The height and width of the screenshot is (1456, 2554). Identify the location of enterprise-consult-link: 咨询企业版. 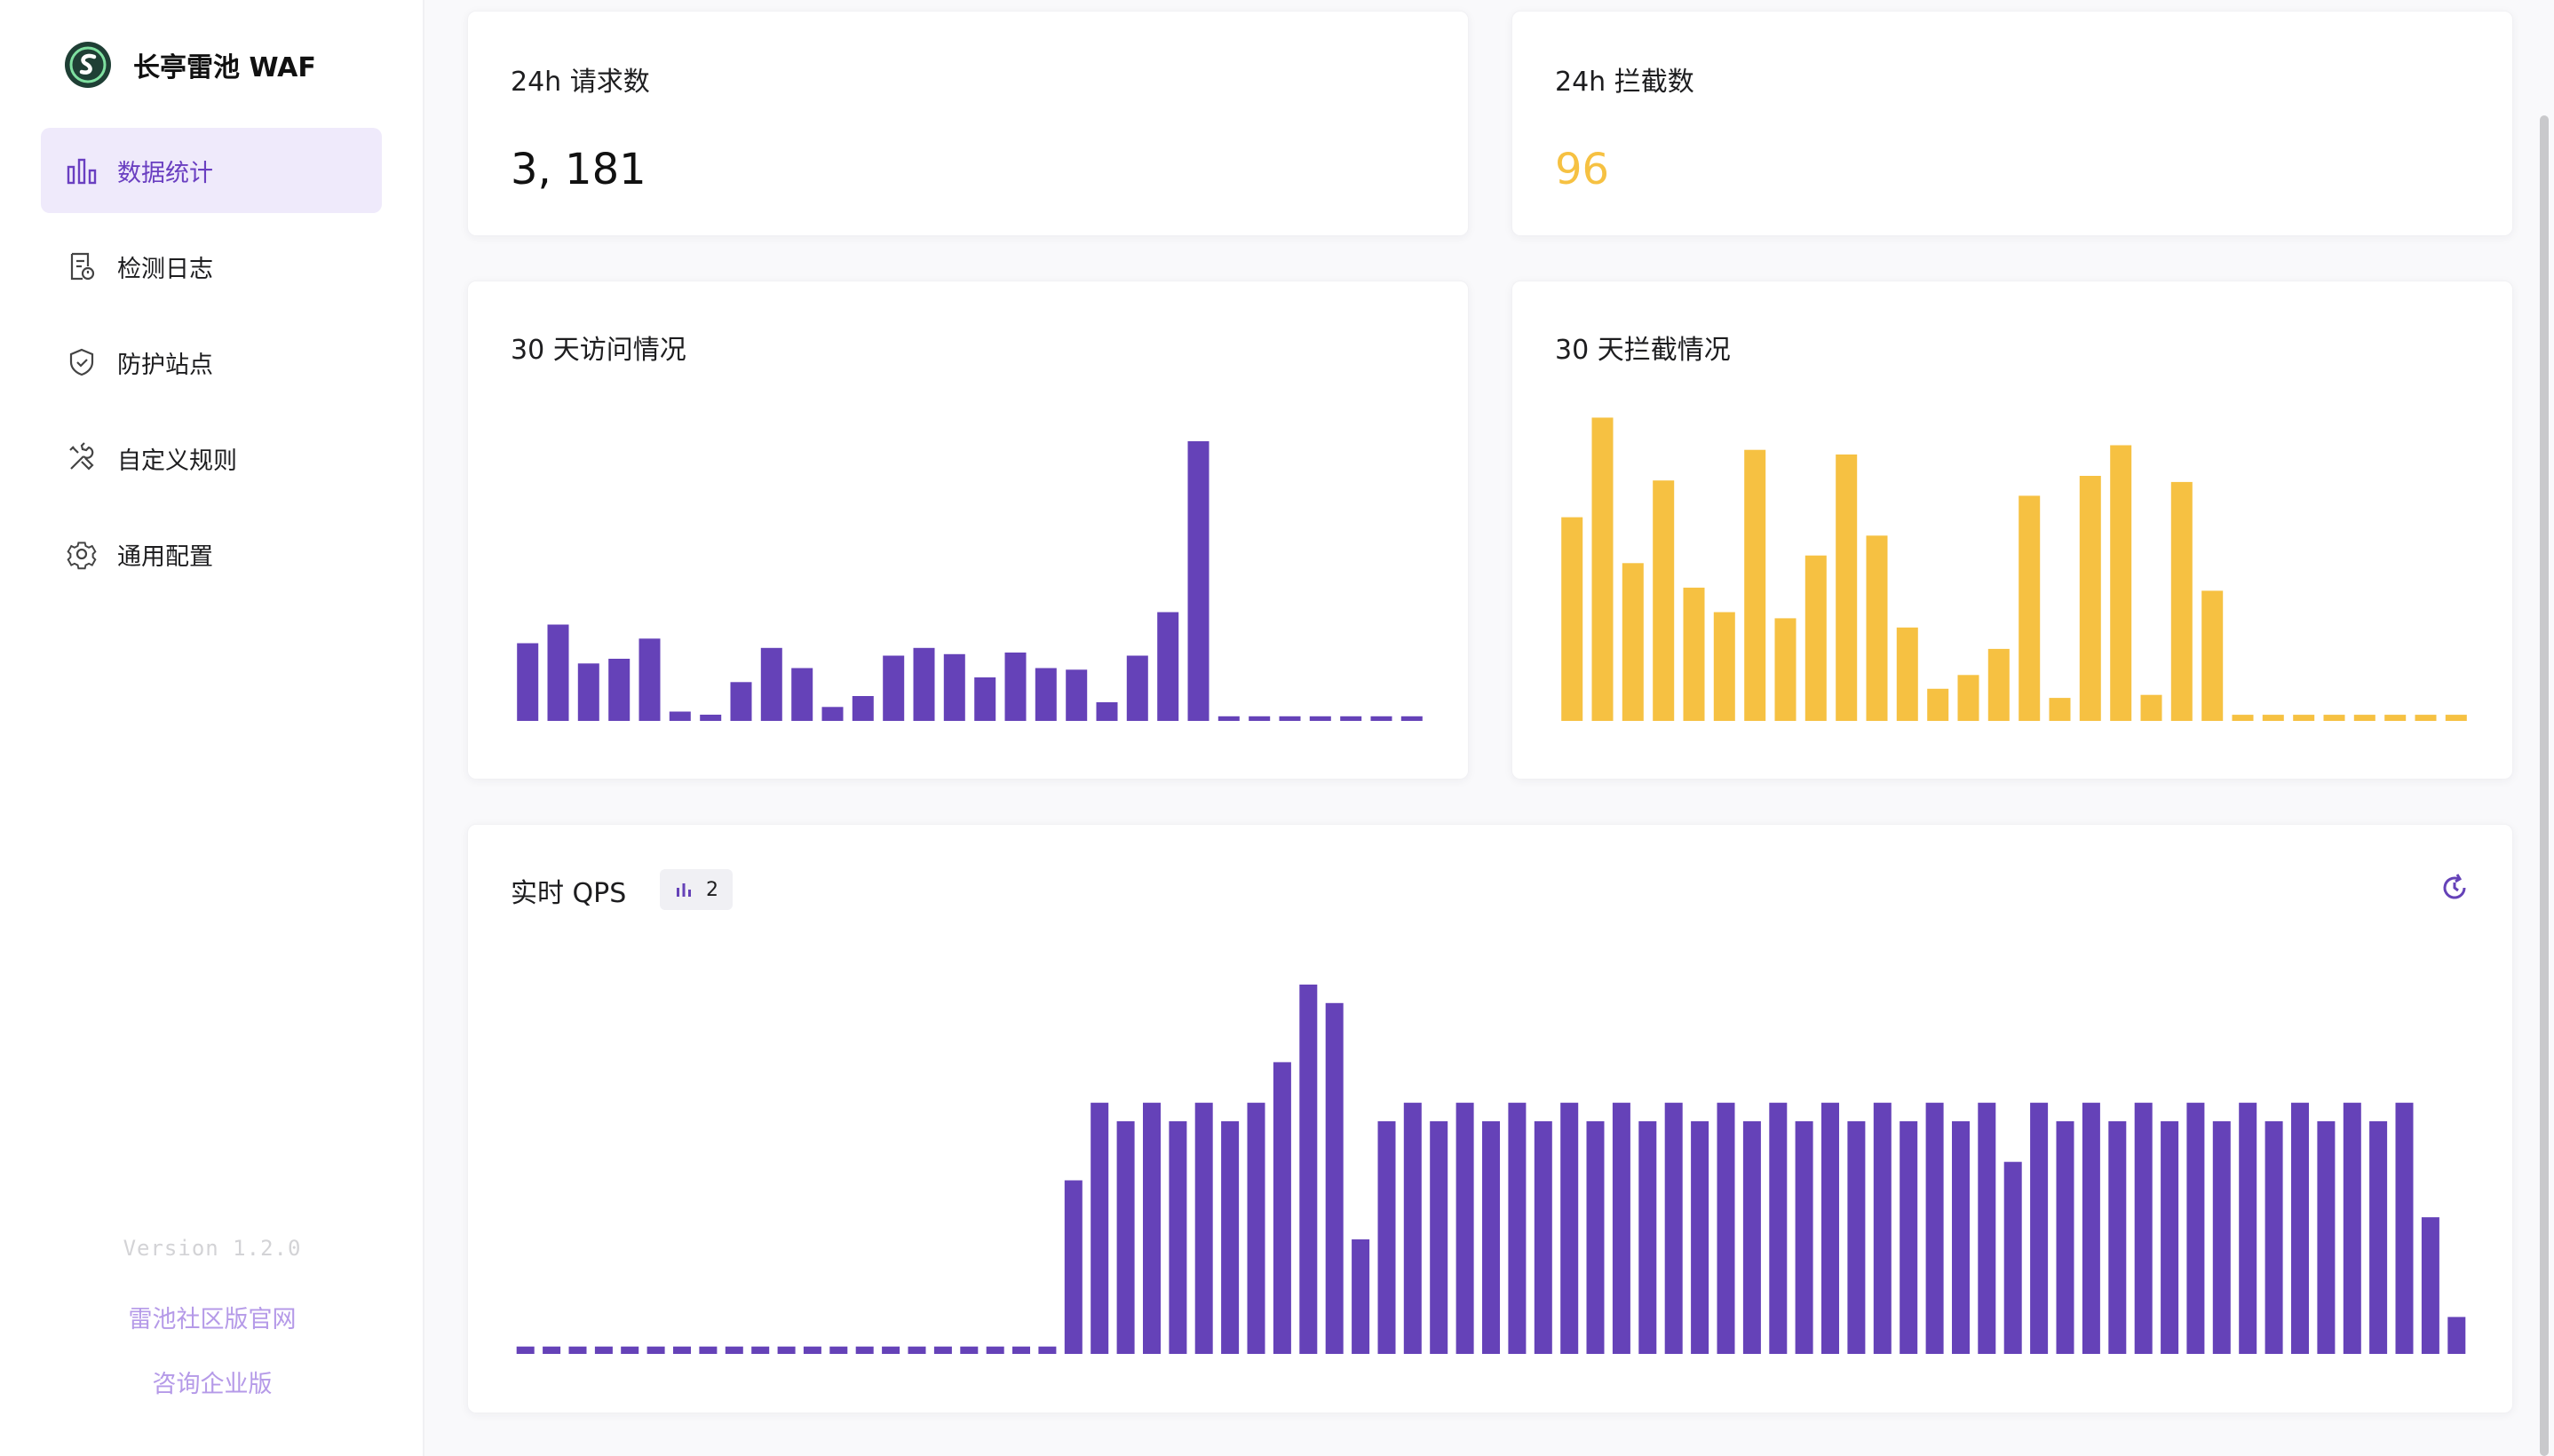
(212, 1382).